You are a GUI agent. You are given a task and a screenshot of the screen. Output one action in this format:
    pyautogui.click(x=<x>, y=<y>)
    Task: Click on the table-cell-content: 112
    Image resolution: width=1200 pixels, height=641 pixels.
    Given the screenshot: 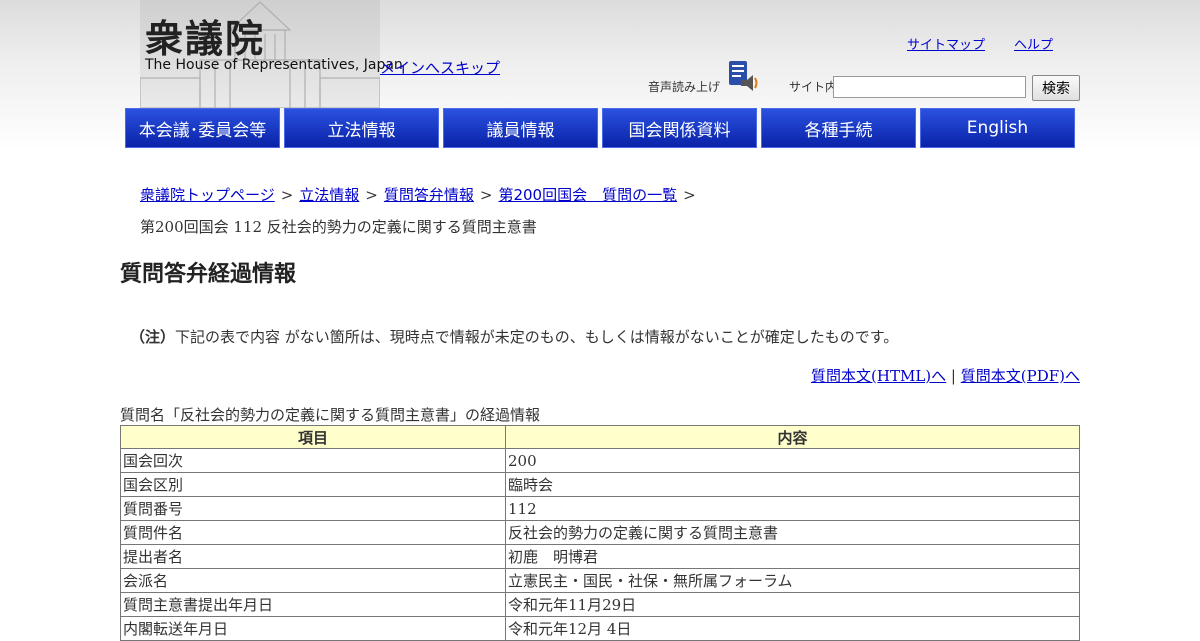 What is the action you would take?
    pyautogui.click(x=792, y=508)
    